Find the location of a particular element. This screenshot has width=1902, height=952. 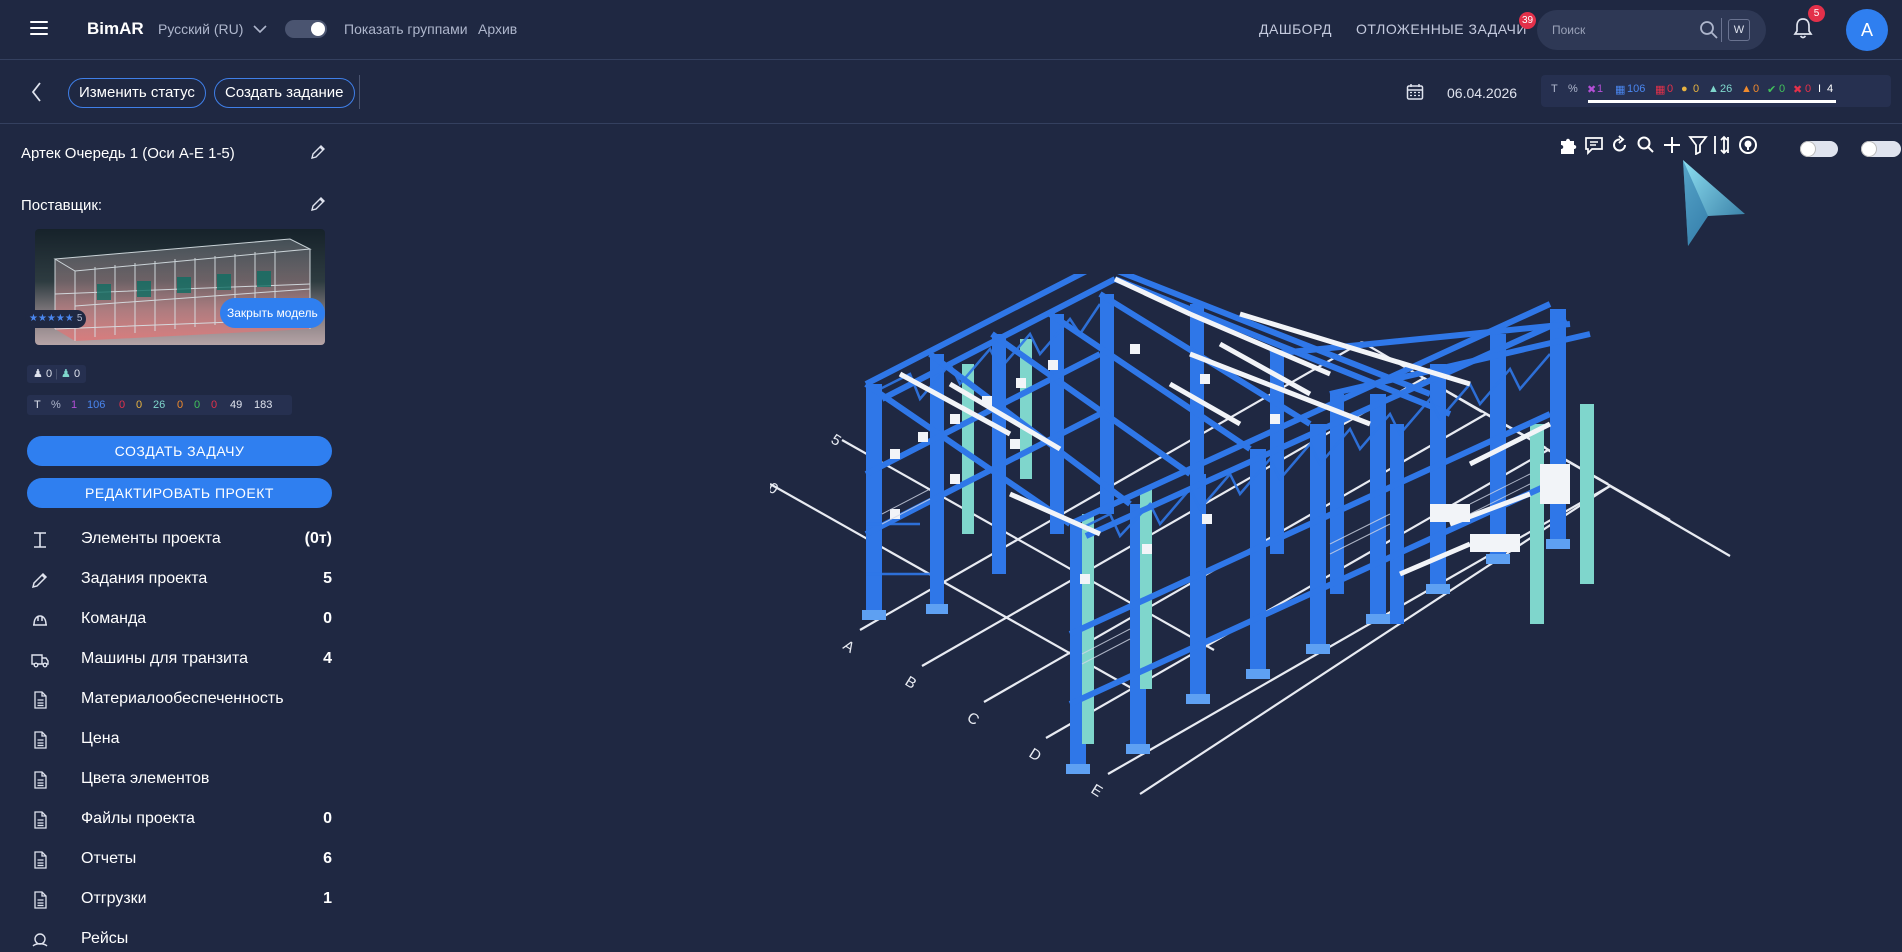

stat-percent-label: % is located at coordinates (1573, 89).